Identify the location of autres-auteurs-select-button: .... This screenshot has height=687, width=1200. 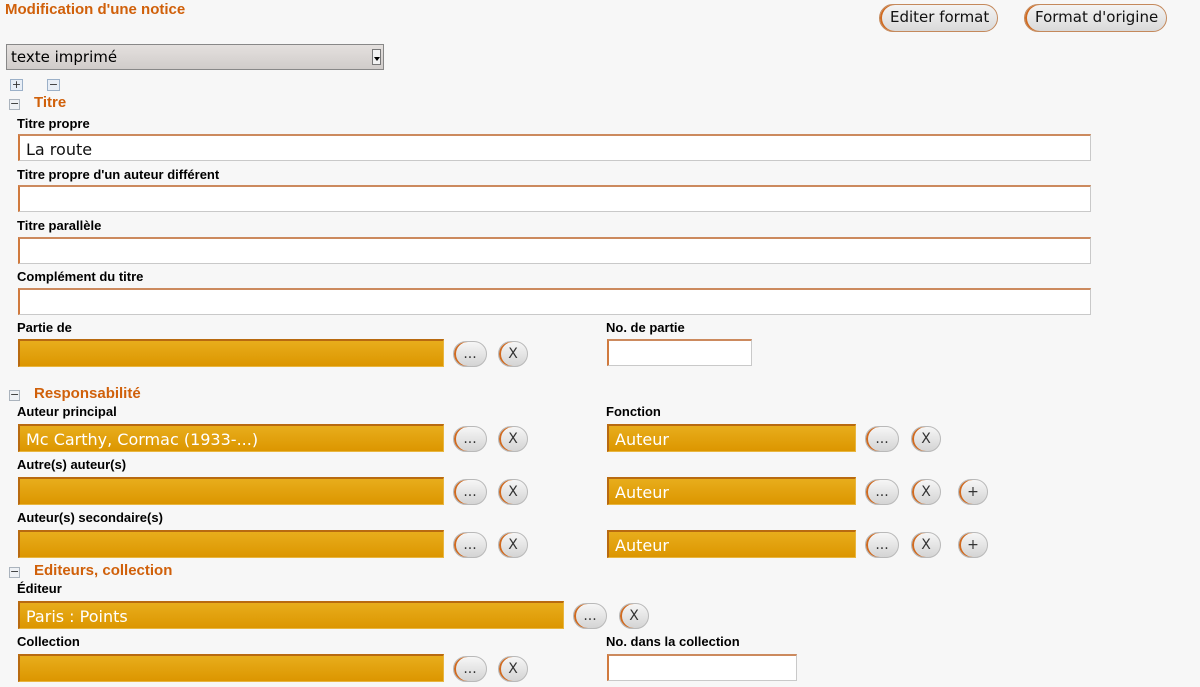
(470, 492).